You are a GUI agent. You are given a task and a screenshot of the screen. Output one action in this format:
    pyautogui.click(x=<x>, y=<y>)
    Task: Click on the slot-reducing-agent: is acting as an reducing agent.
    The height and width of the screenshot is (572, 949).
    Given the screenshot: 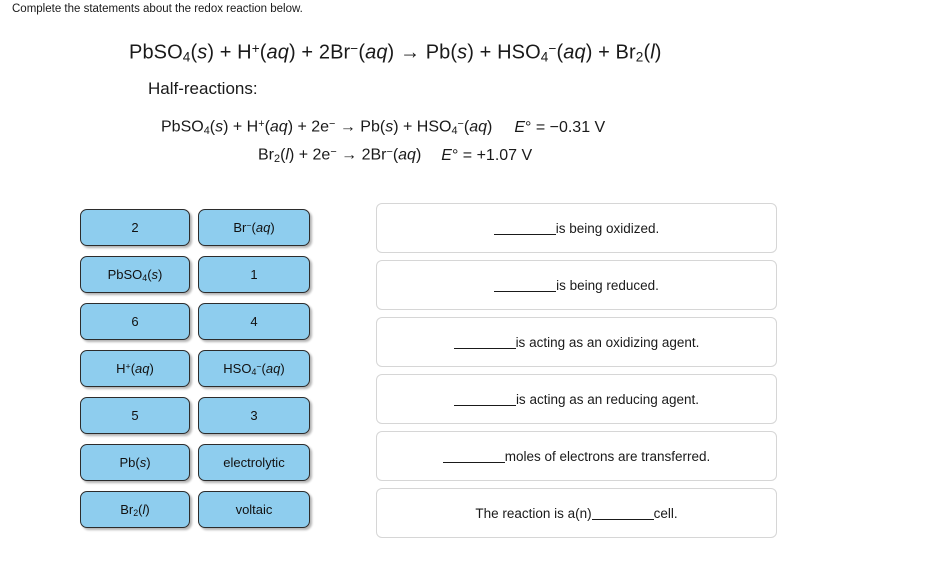 What is the action you would take?
    pyautogui.click(x=576, y=399)
    